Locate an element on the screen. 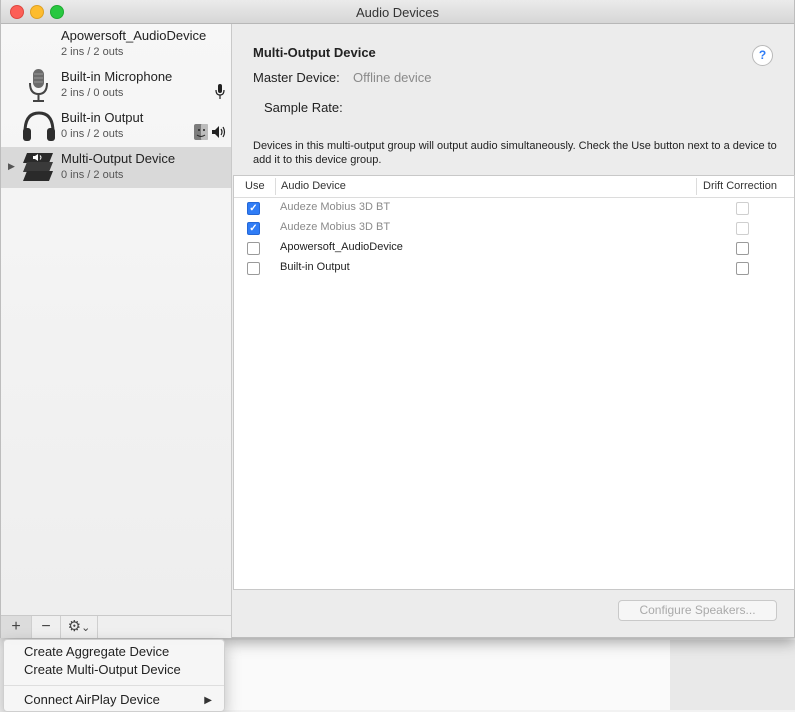 The image size is (795, 712). audio-device-name: Apowersoft_AudioDevice is located at coordinates (341, 247).